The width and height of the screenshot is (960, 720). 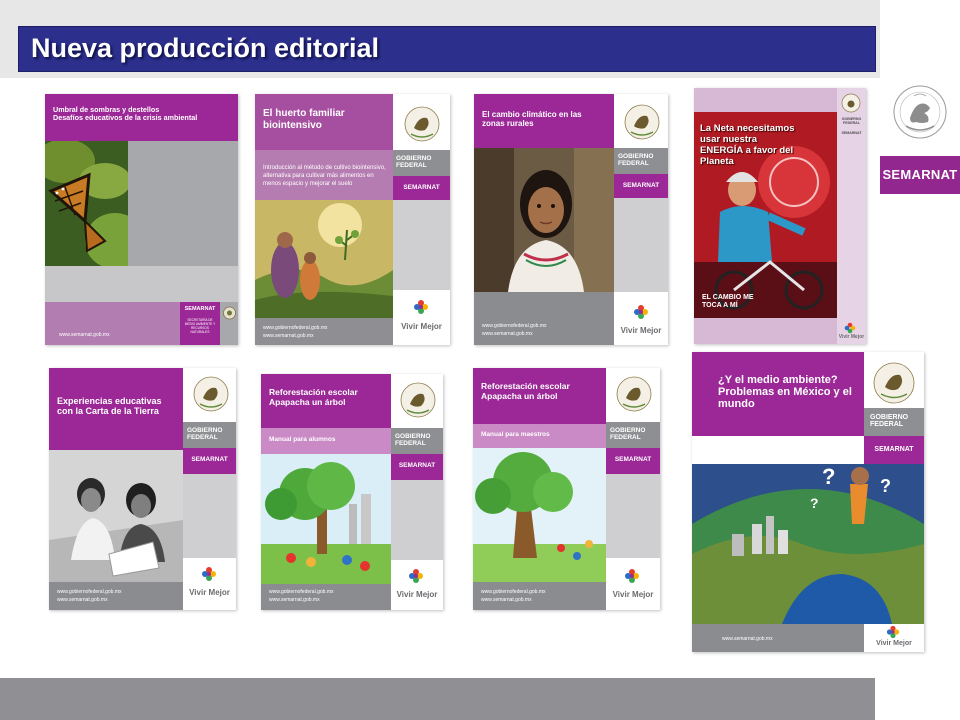 I want to click on side-band, so click(x=851, y=216).